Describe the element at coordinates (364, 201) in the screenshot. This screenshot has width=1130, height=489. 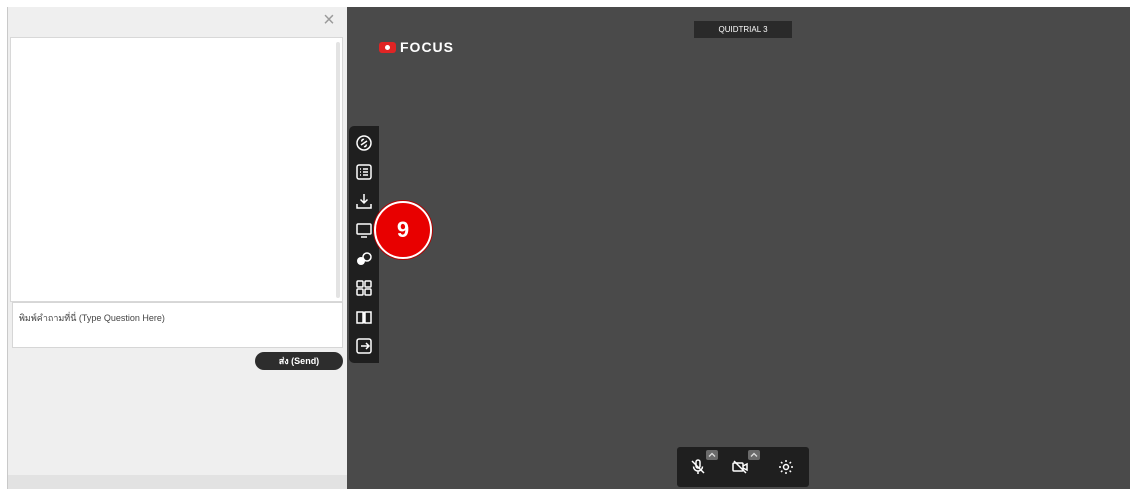
I see `download-icon` at that location.